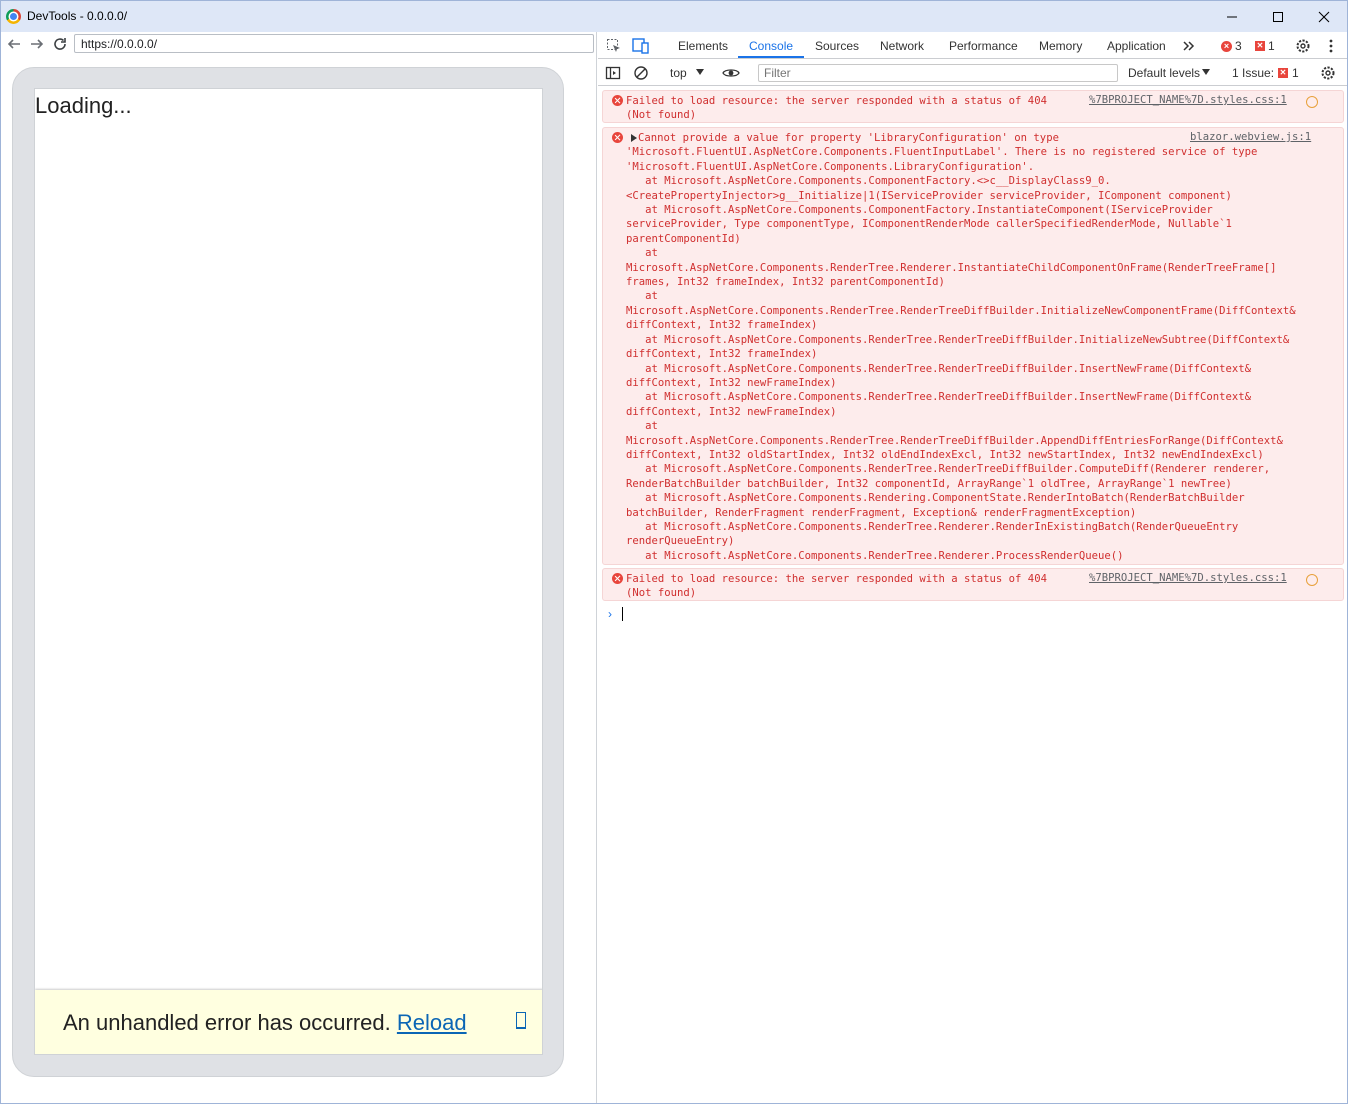 The height and width of the screenshot is (1104, 1348). I want to click on window-title: DevTools - 0.0.0.0/, so click(77, 16).